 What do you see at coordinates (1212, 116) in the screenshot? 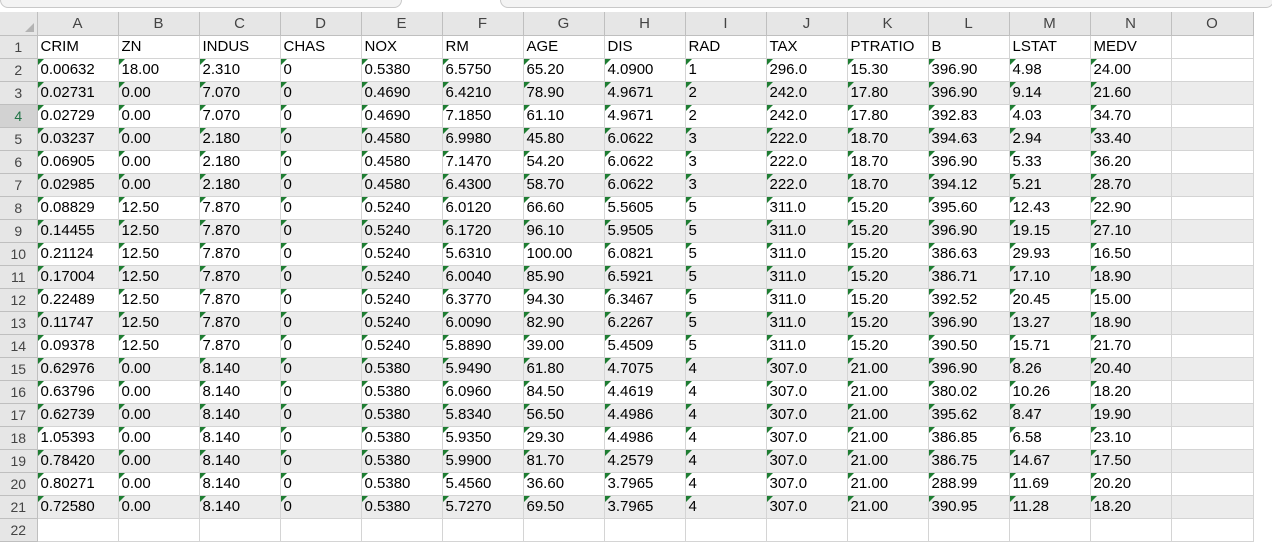
I see `cell-o4` at bounding box center [1212, 116].